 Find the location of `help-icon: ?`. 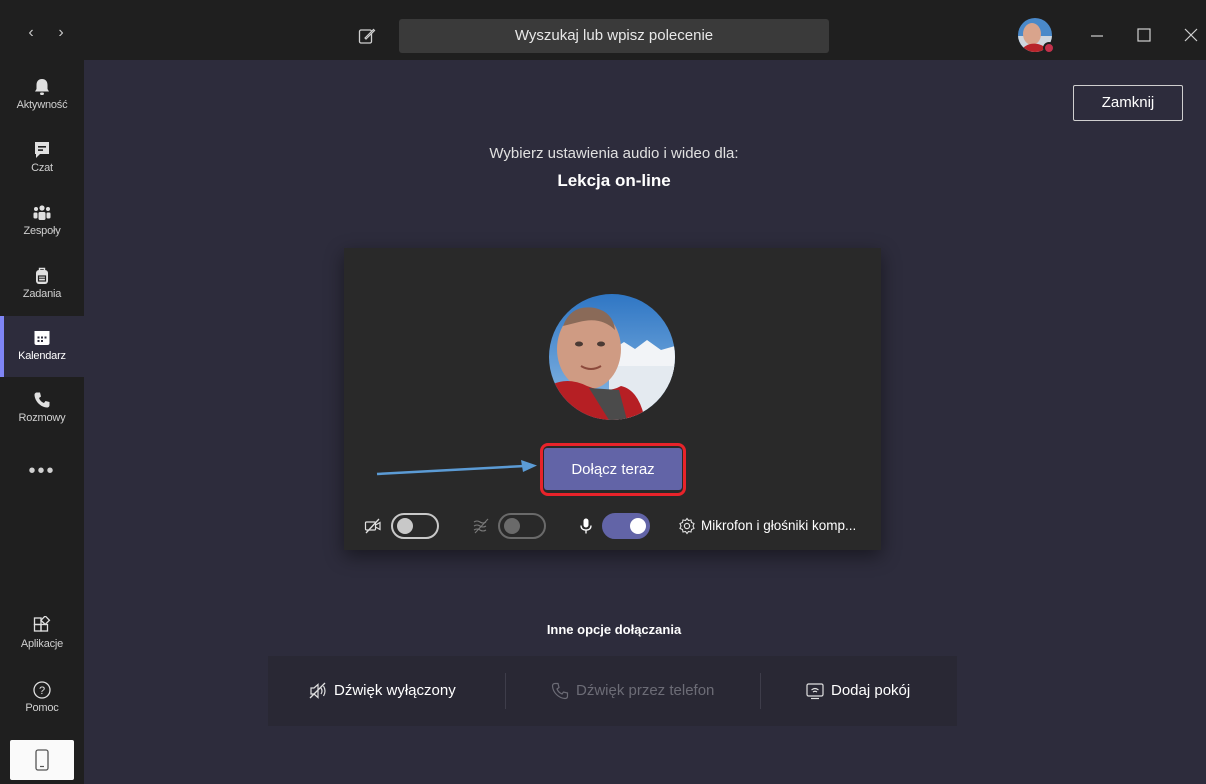

help-icon: ? is located at coordinates (42, 690).